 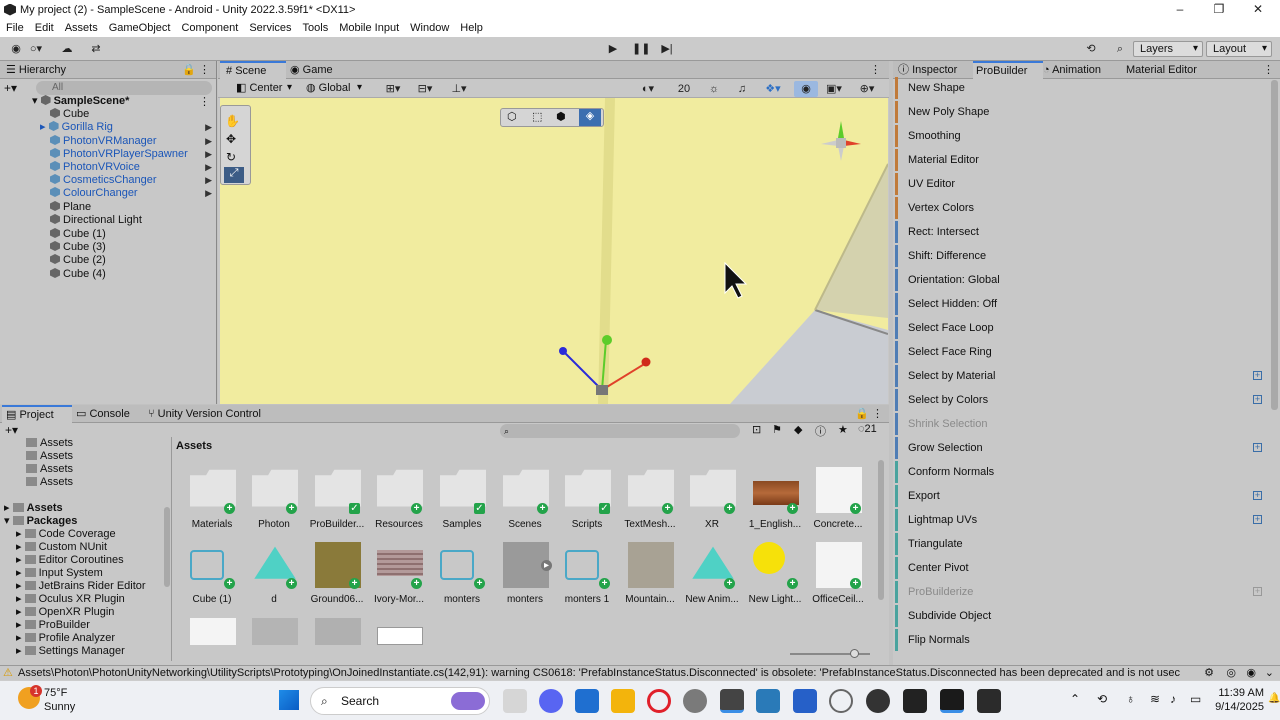 I want to click on asset-folder: + Photon, so click(x=274, y=500).